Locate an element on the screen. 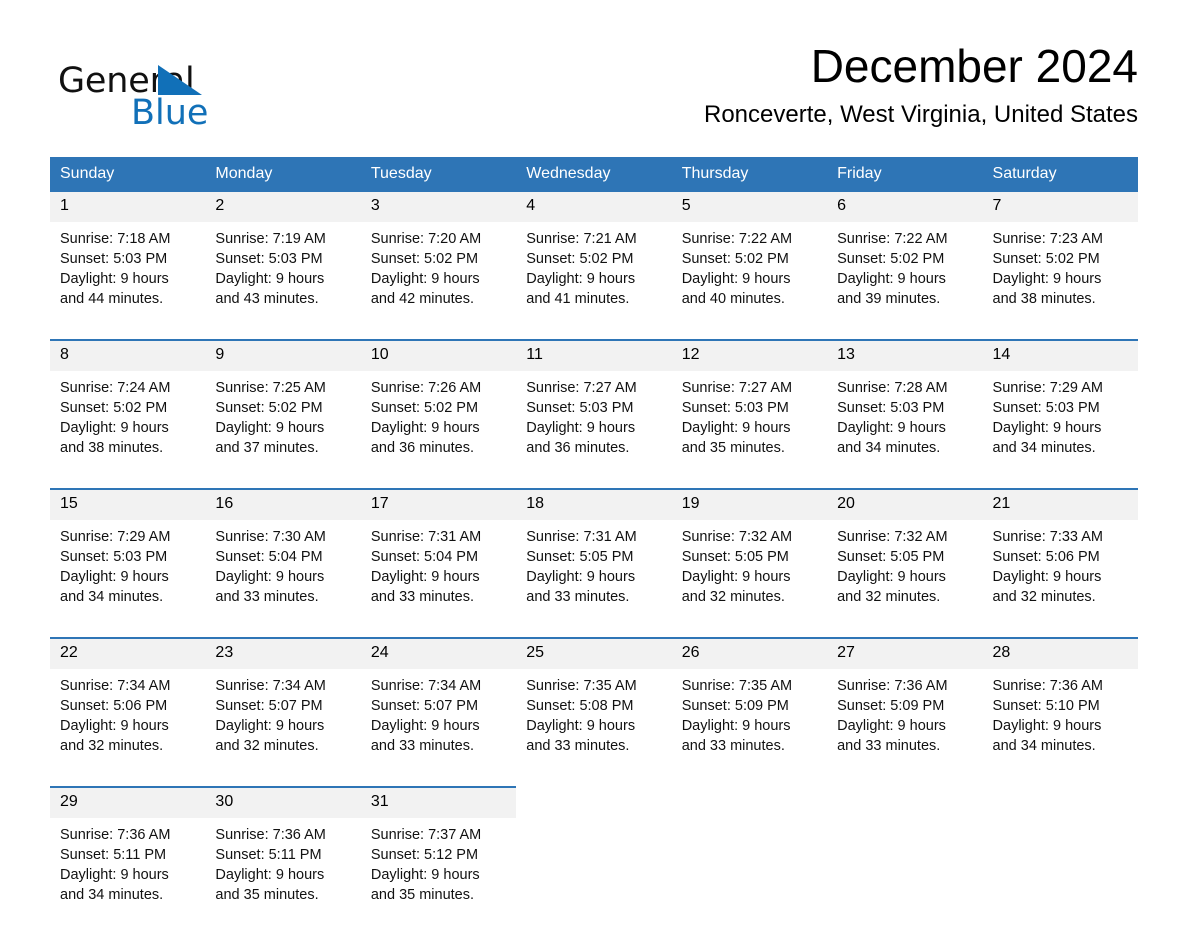  day-number: 8 is located at coordinates (128, 355).